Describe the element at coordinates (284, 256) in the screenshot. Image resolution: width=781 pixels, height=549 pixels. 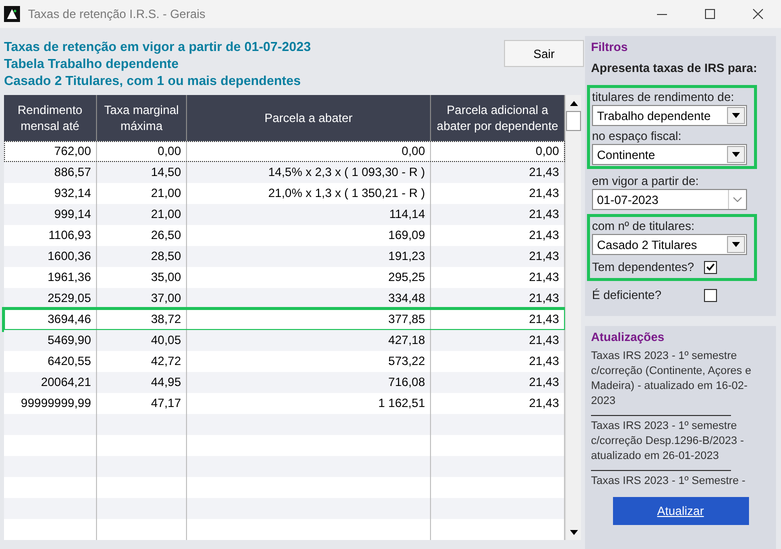
I see `table-row: 1600,36 28,50 191,23 21,43` at that location.